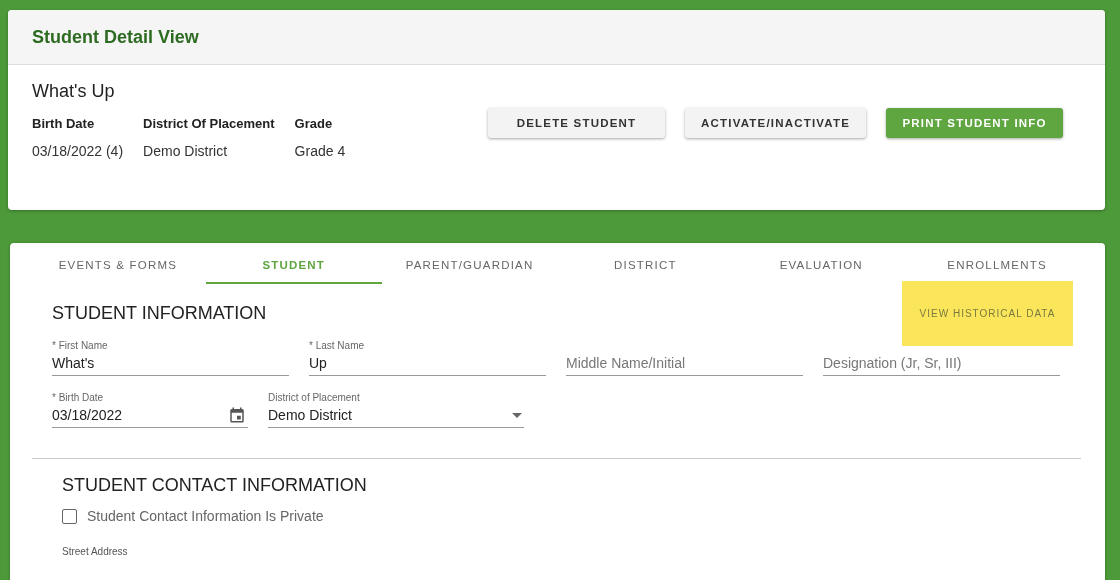 The height and width of the screenshot is (580, 1120). I want to click on section-title: STUDENT INFORMATION, so click(159, 313).